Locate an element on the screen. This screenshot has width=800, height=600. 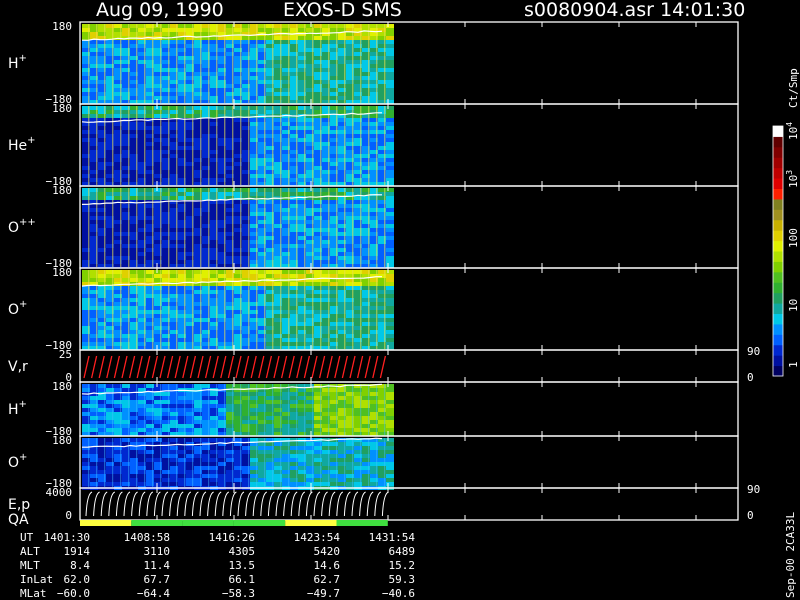
table-cell: 1431:54 is located at coordinates (392, 537).